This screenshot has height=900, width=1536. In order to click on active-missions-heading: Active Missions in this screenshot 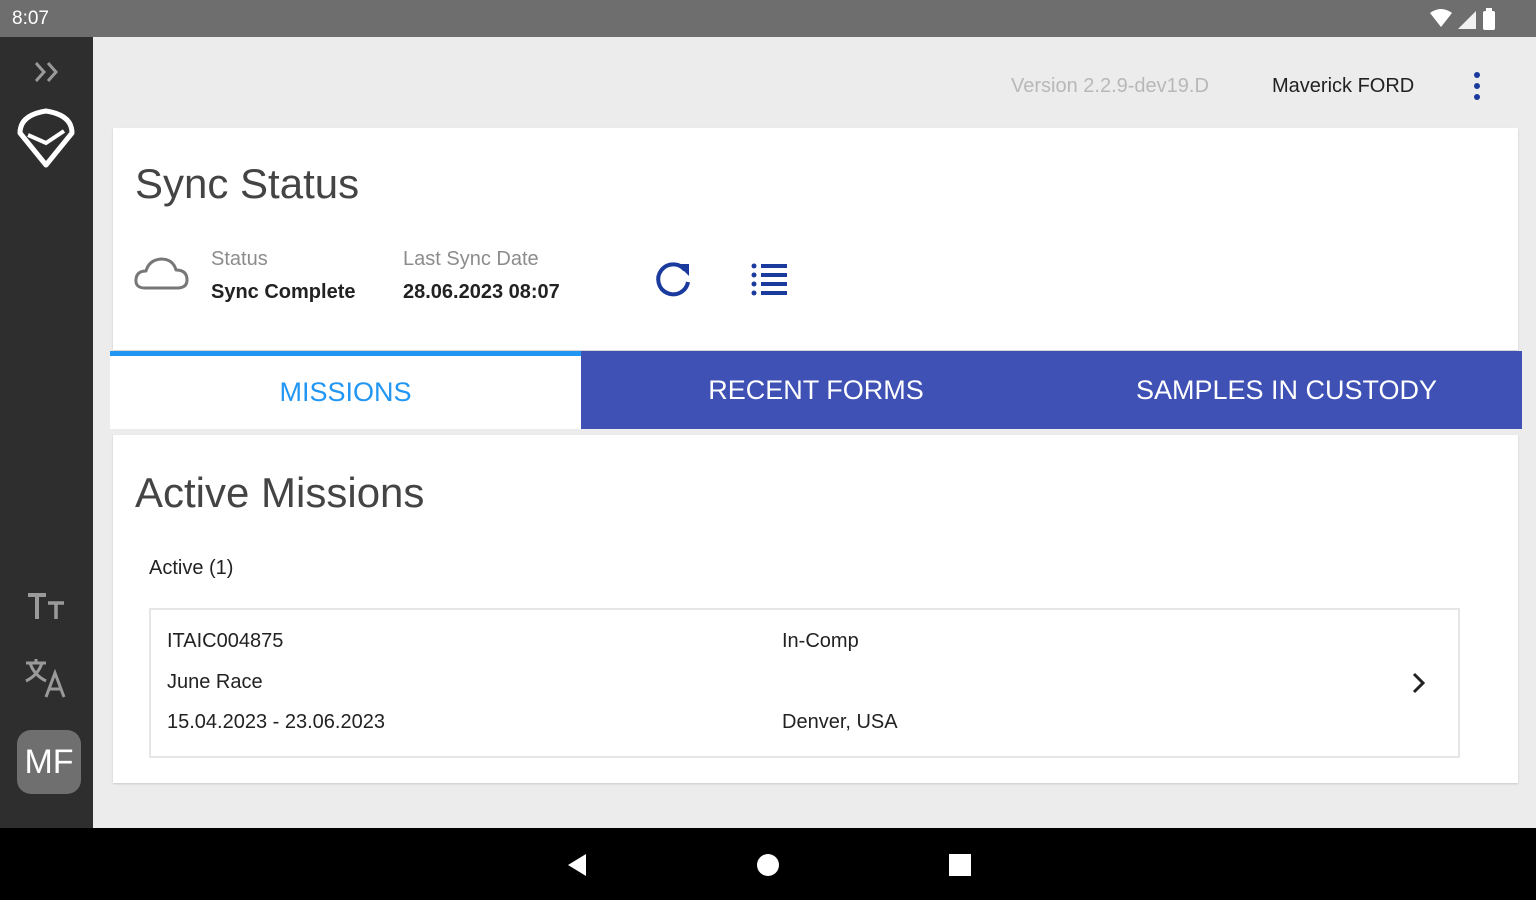, I will do `click(280, 492)`.